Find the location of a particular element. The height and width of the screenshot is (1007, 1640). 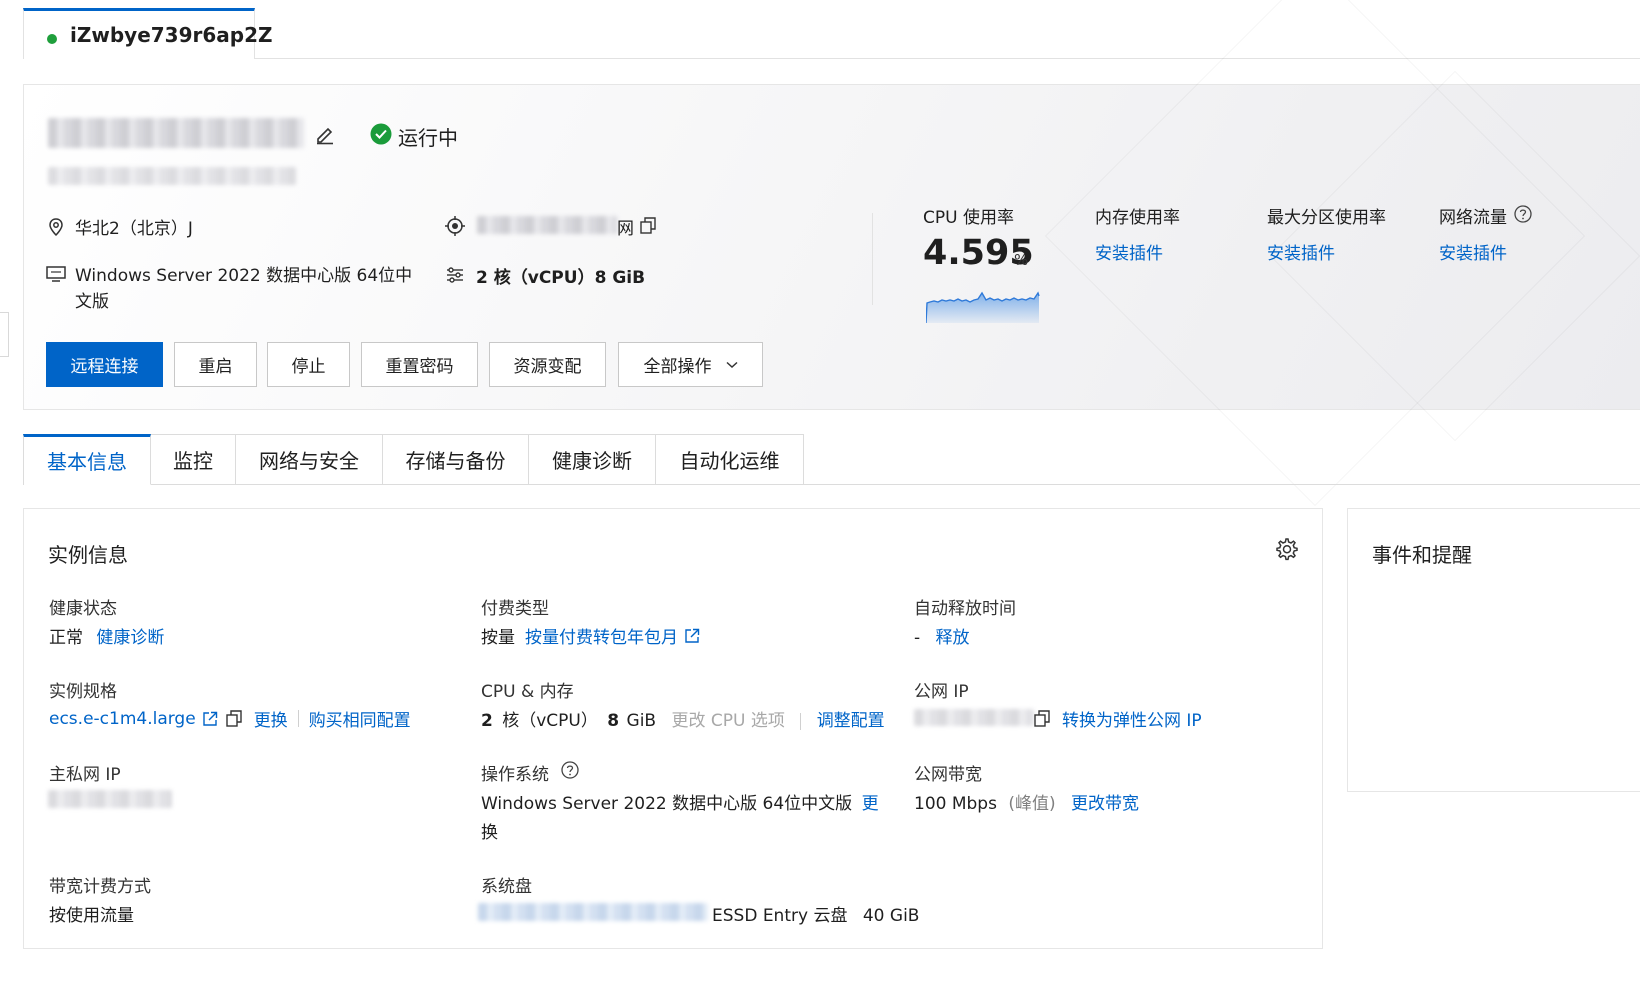

os-change-link-wrap: 换 is located at coordinates (489, 830).